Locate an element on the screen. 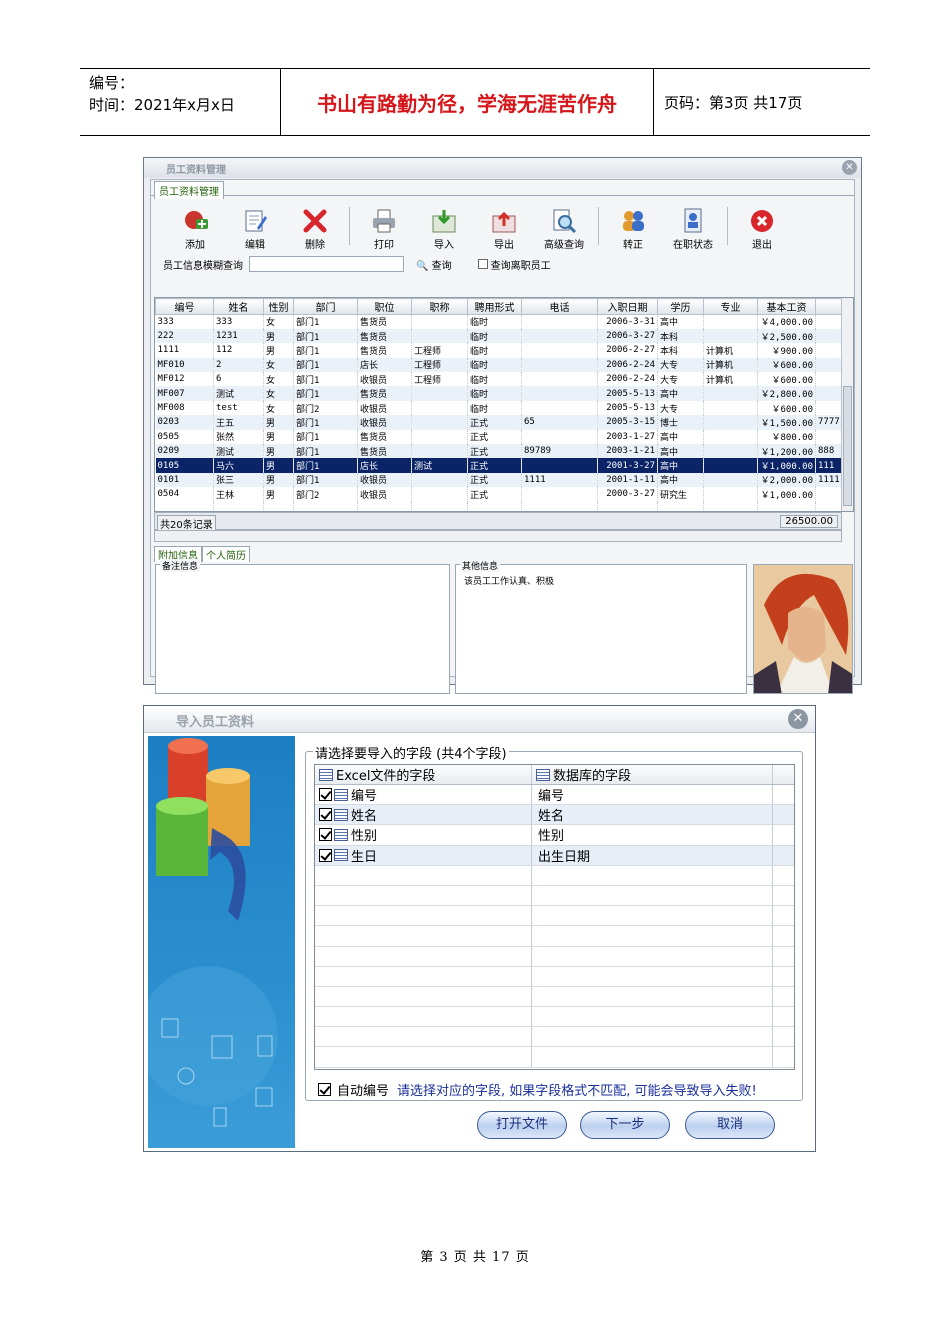  table-cell: 收银员 is located at coordinates (384, 379).